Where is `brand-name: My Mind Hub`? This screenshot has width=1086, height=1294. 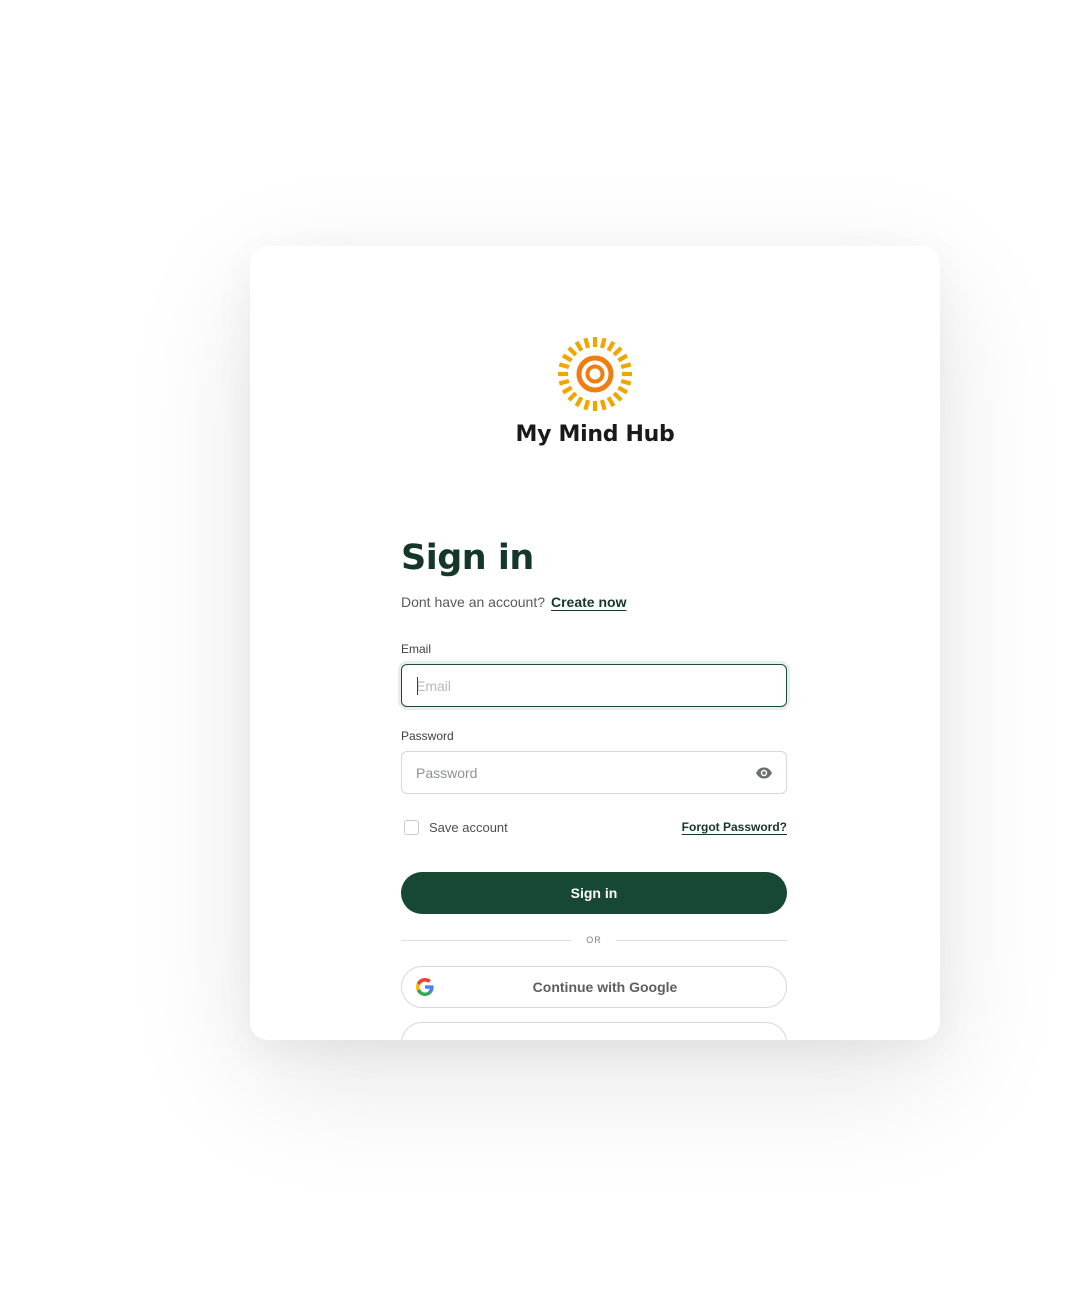
brand-name: My Mind Hub is located at coordinates (595, 434).